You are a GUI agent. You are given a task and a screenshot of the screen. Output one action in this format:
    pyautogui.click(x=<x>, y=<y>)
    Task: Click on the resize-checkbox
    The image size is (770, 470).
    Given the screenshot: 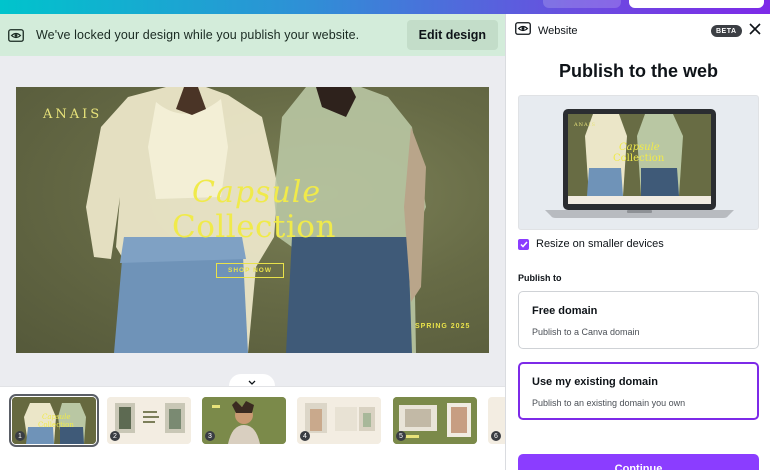 What is the action you would take?
    pyautogui.click(x=523, y=244)
    